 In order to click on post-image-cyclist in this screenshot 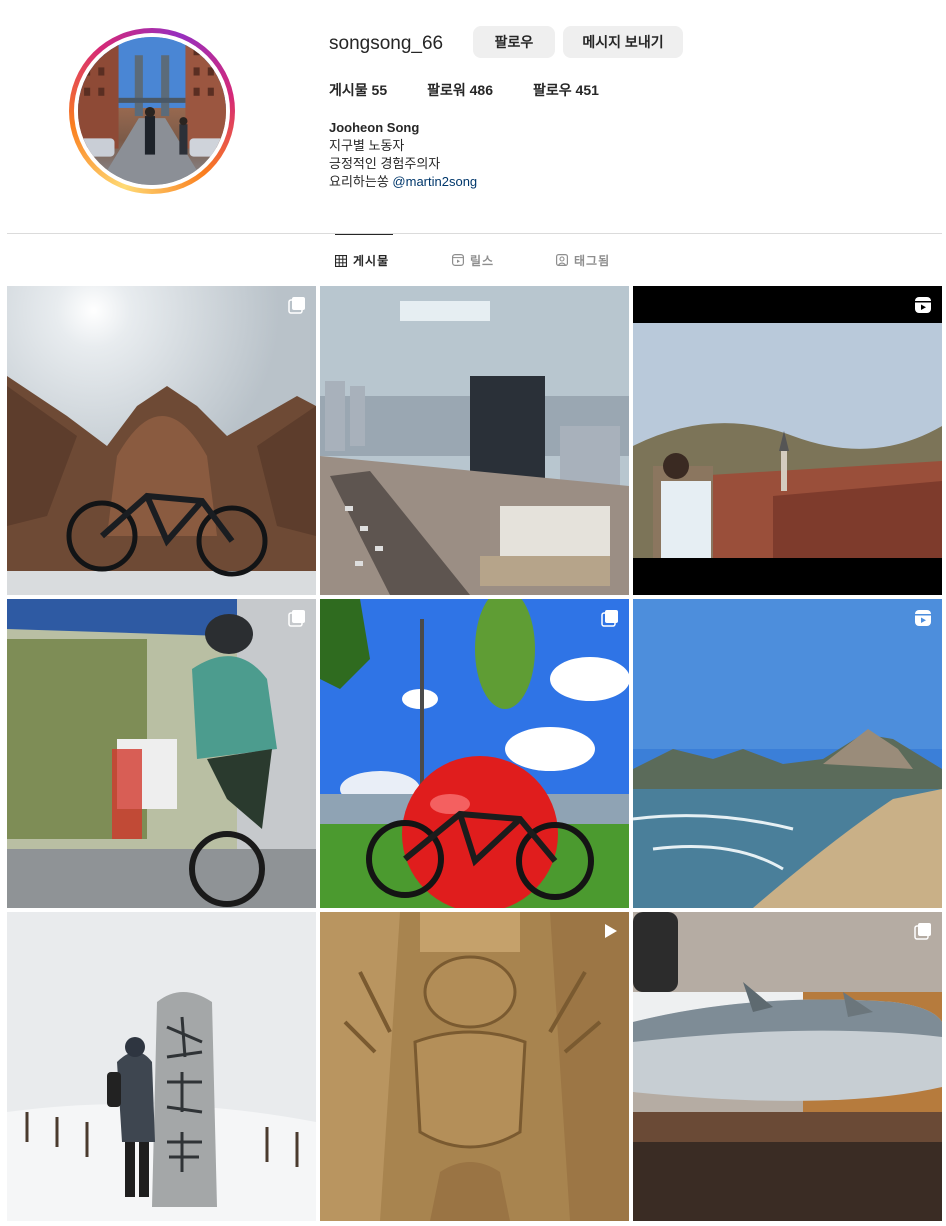, I will do `click(161, 753)`.